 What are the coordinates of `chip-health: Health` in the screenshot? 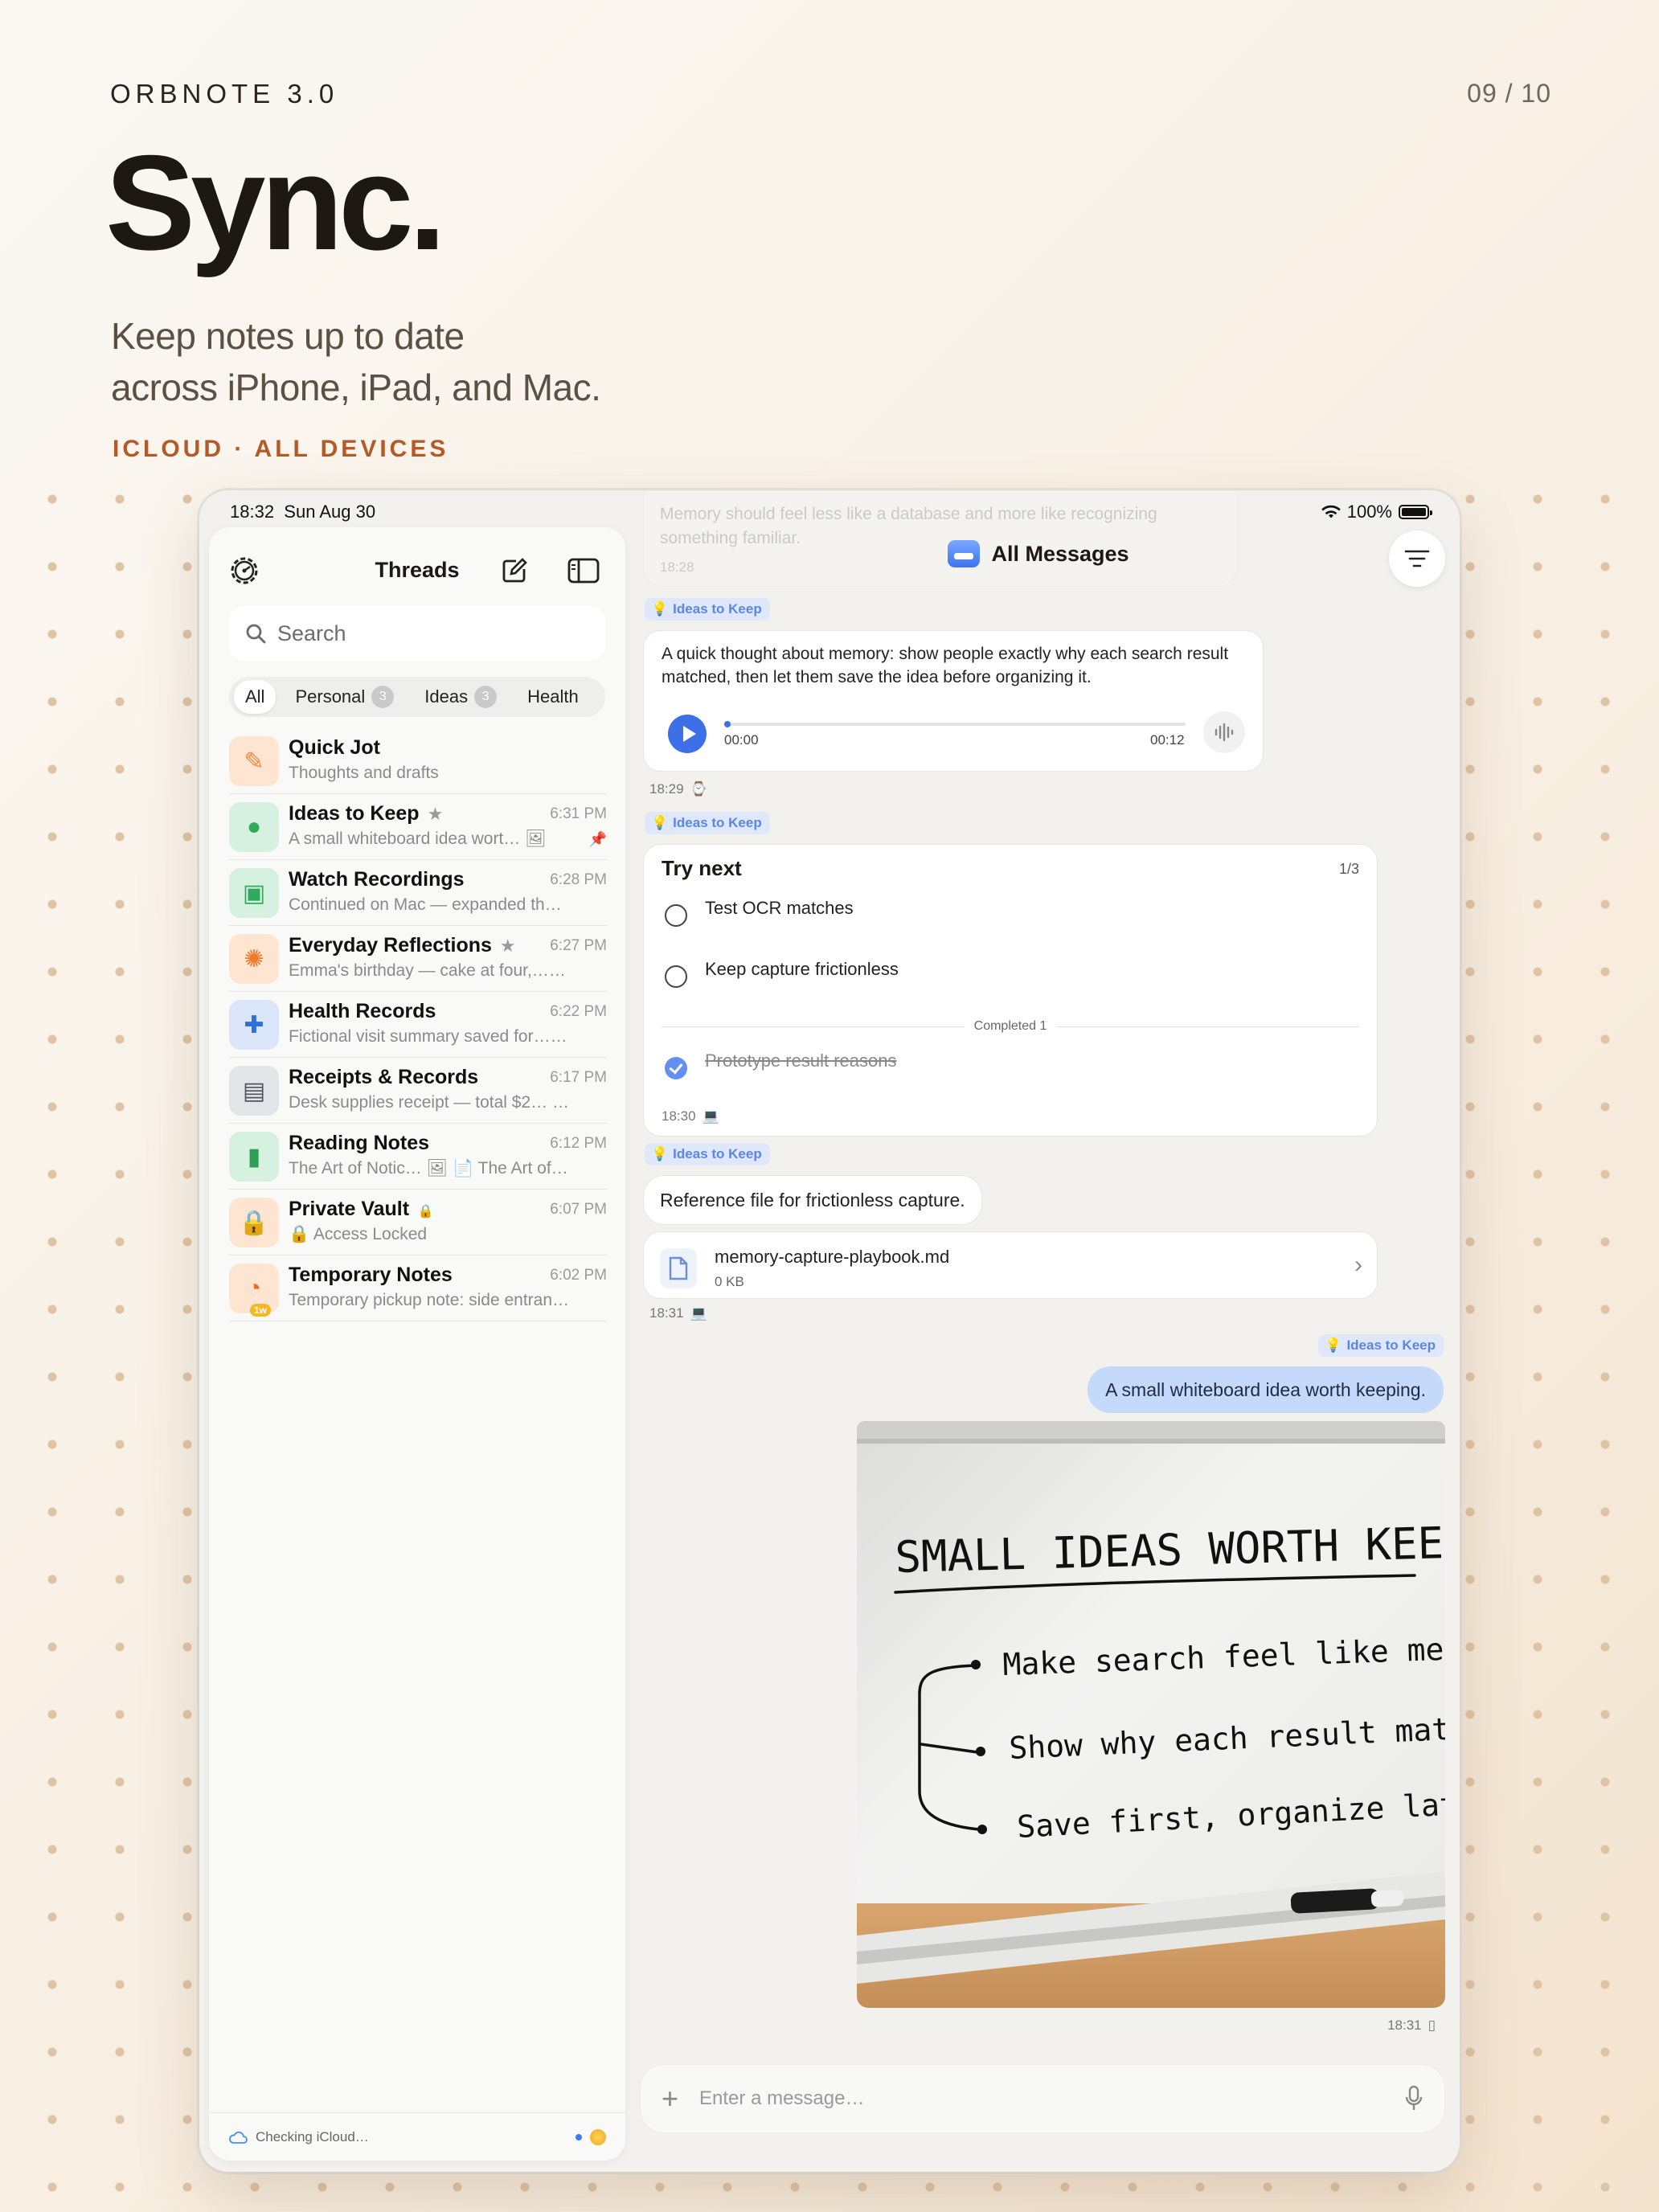 It's located at (553, 697).